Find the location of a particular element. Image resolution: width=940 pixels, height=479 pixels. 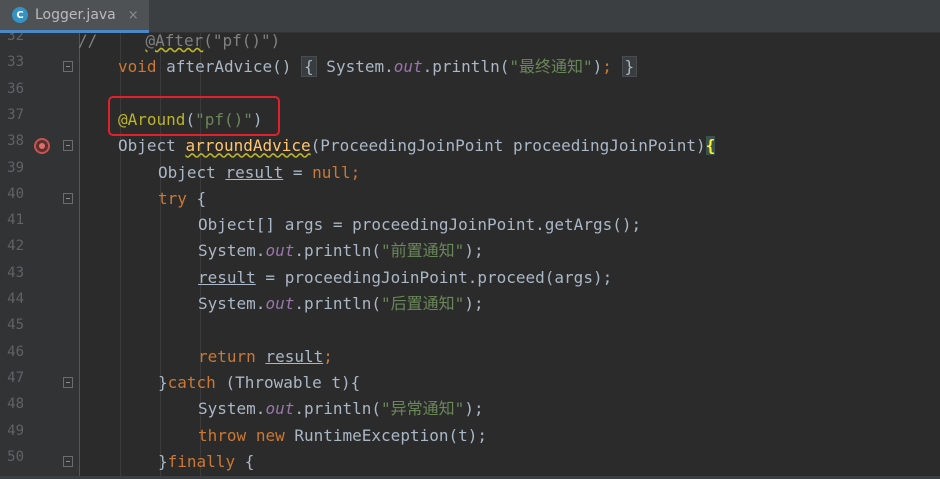

editor-tab-bar: C Logger.java × is located at coordinates (470, 16).